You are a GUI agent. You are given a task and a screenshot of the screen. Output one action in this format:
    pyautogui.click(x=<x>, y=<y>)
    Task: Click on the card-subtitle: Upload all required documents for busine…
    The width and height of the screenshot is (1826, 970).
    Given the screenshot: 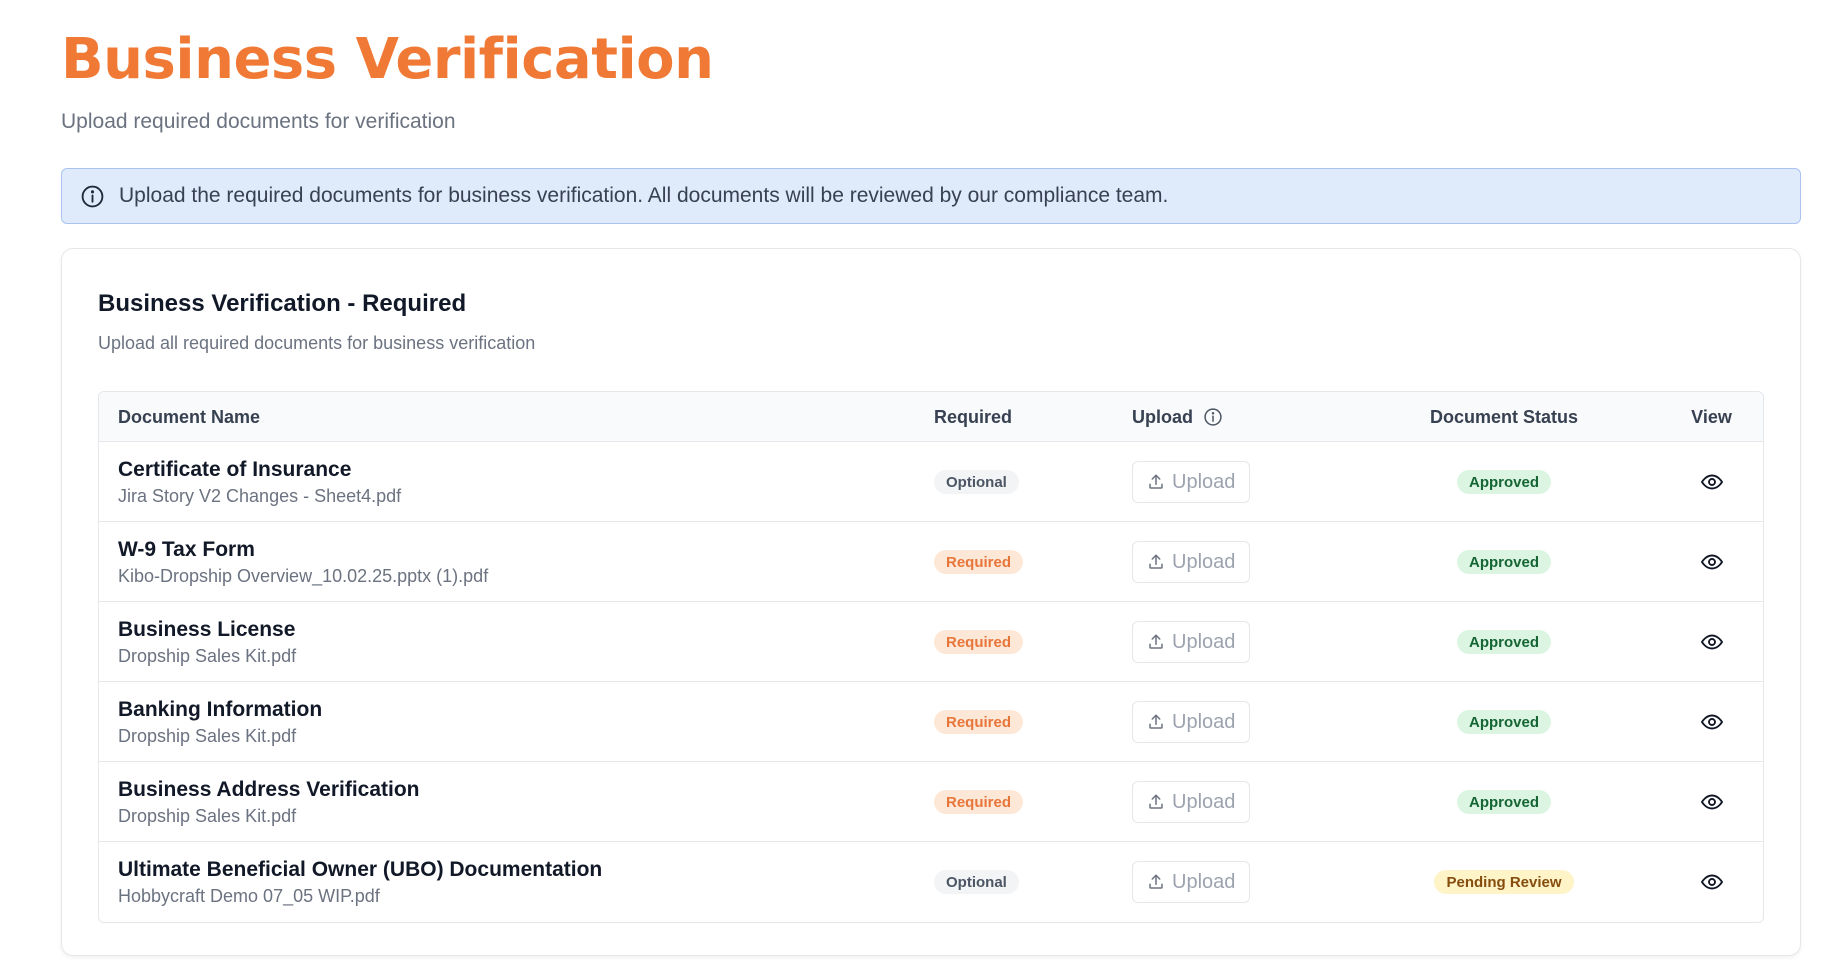 What is the action you would take?
    pyautogui.click(x=317, y=343)
    